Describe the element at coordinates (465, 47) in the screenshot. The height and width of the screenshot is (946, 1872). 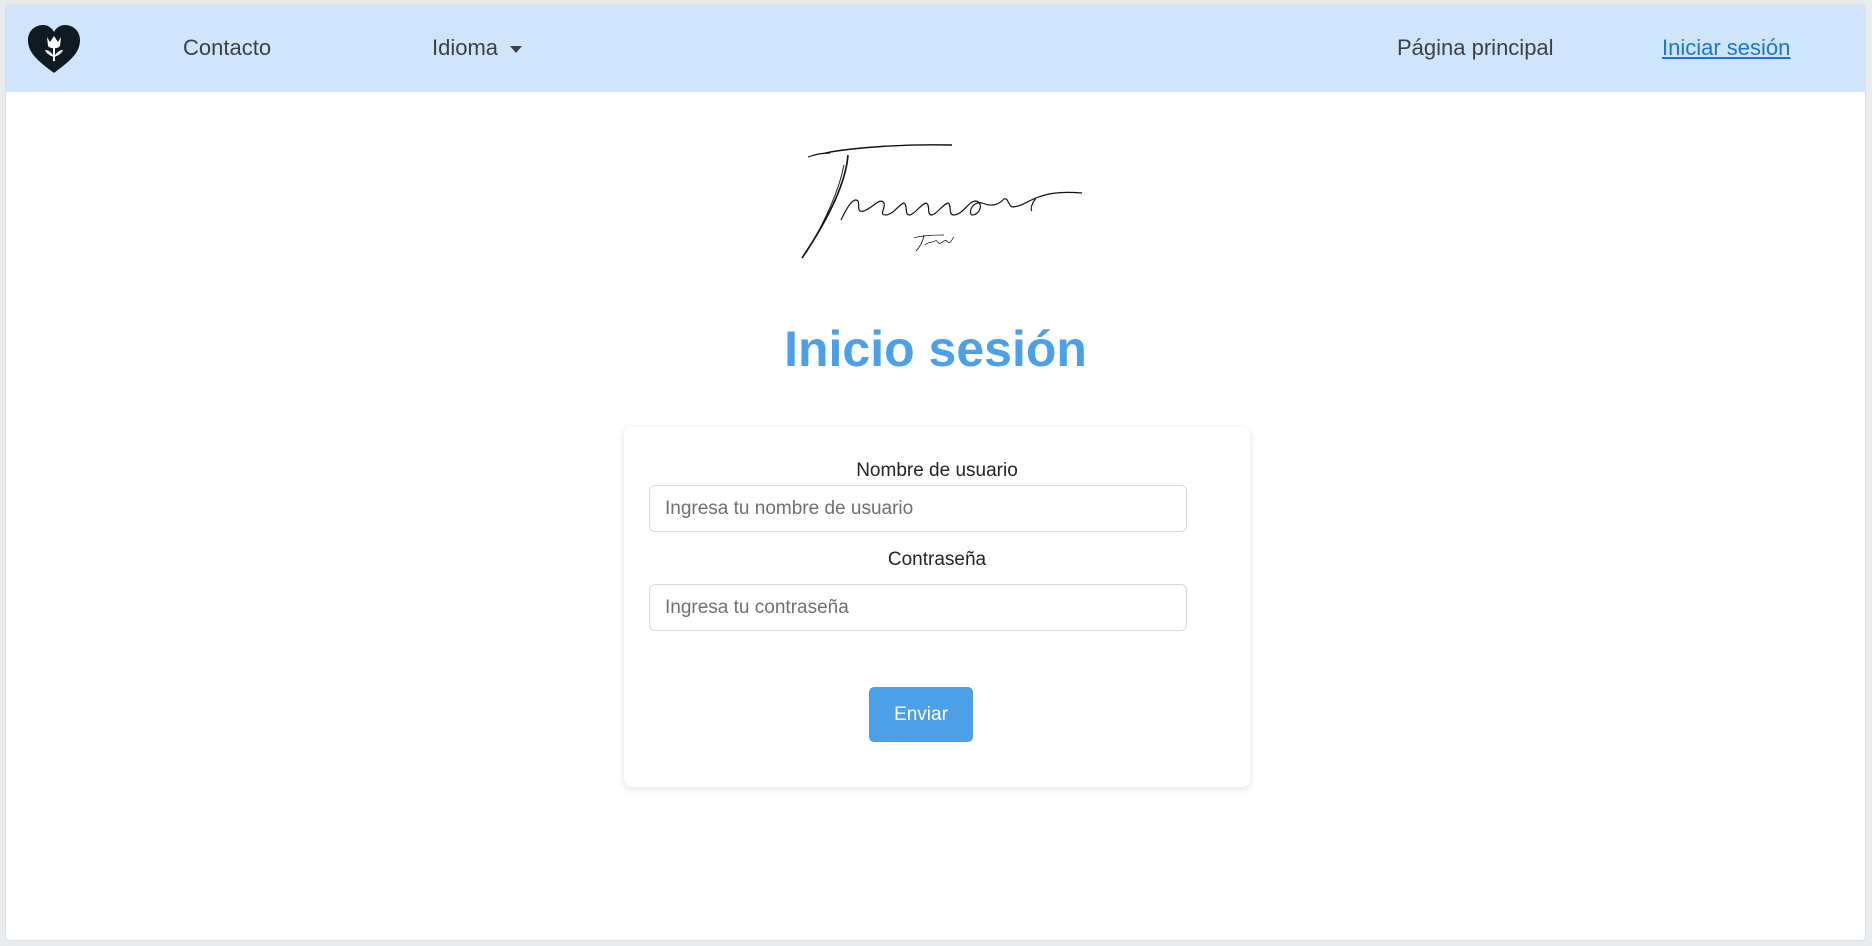
I see `language-dropdown-label: Idioma` at that location.